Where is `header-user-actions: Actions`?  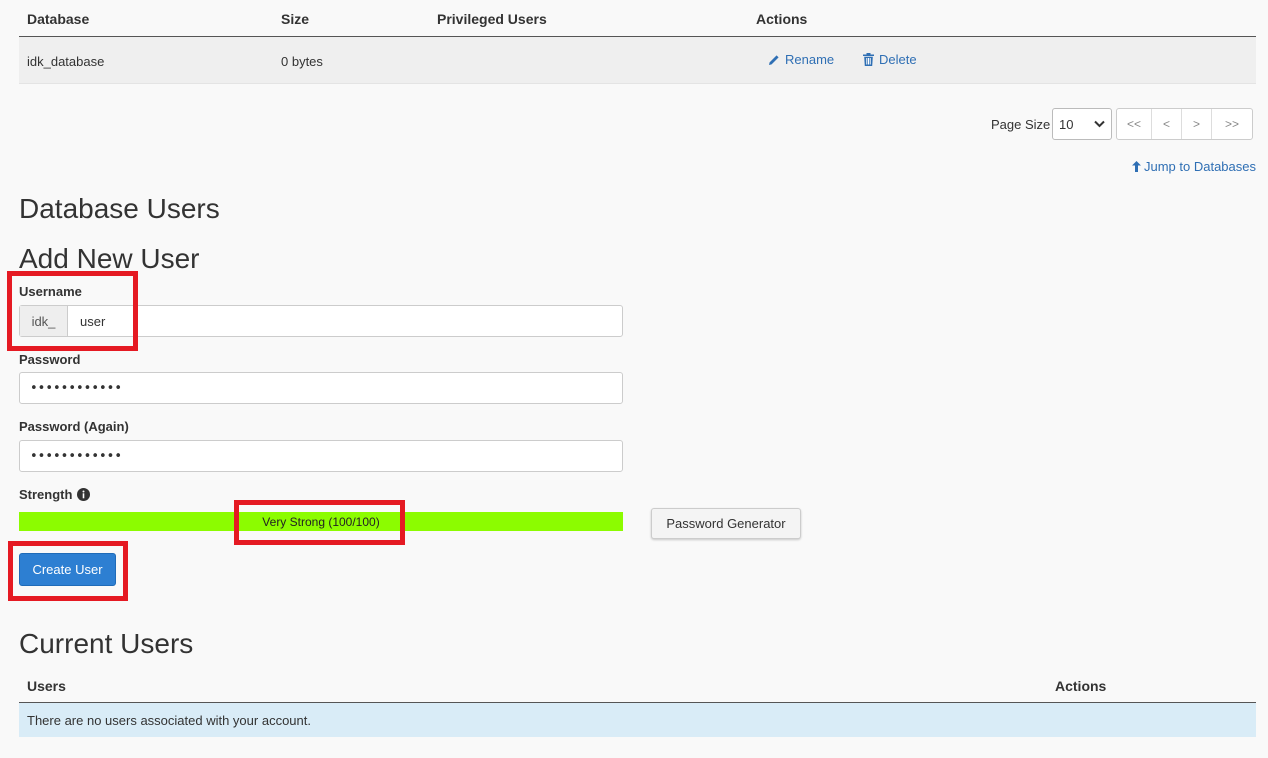
header-user-actions: Actions is located at coordinates (1081, 686).